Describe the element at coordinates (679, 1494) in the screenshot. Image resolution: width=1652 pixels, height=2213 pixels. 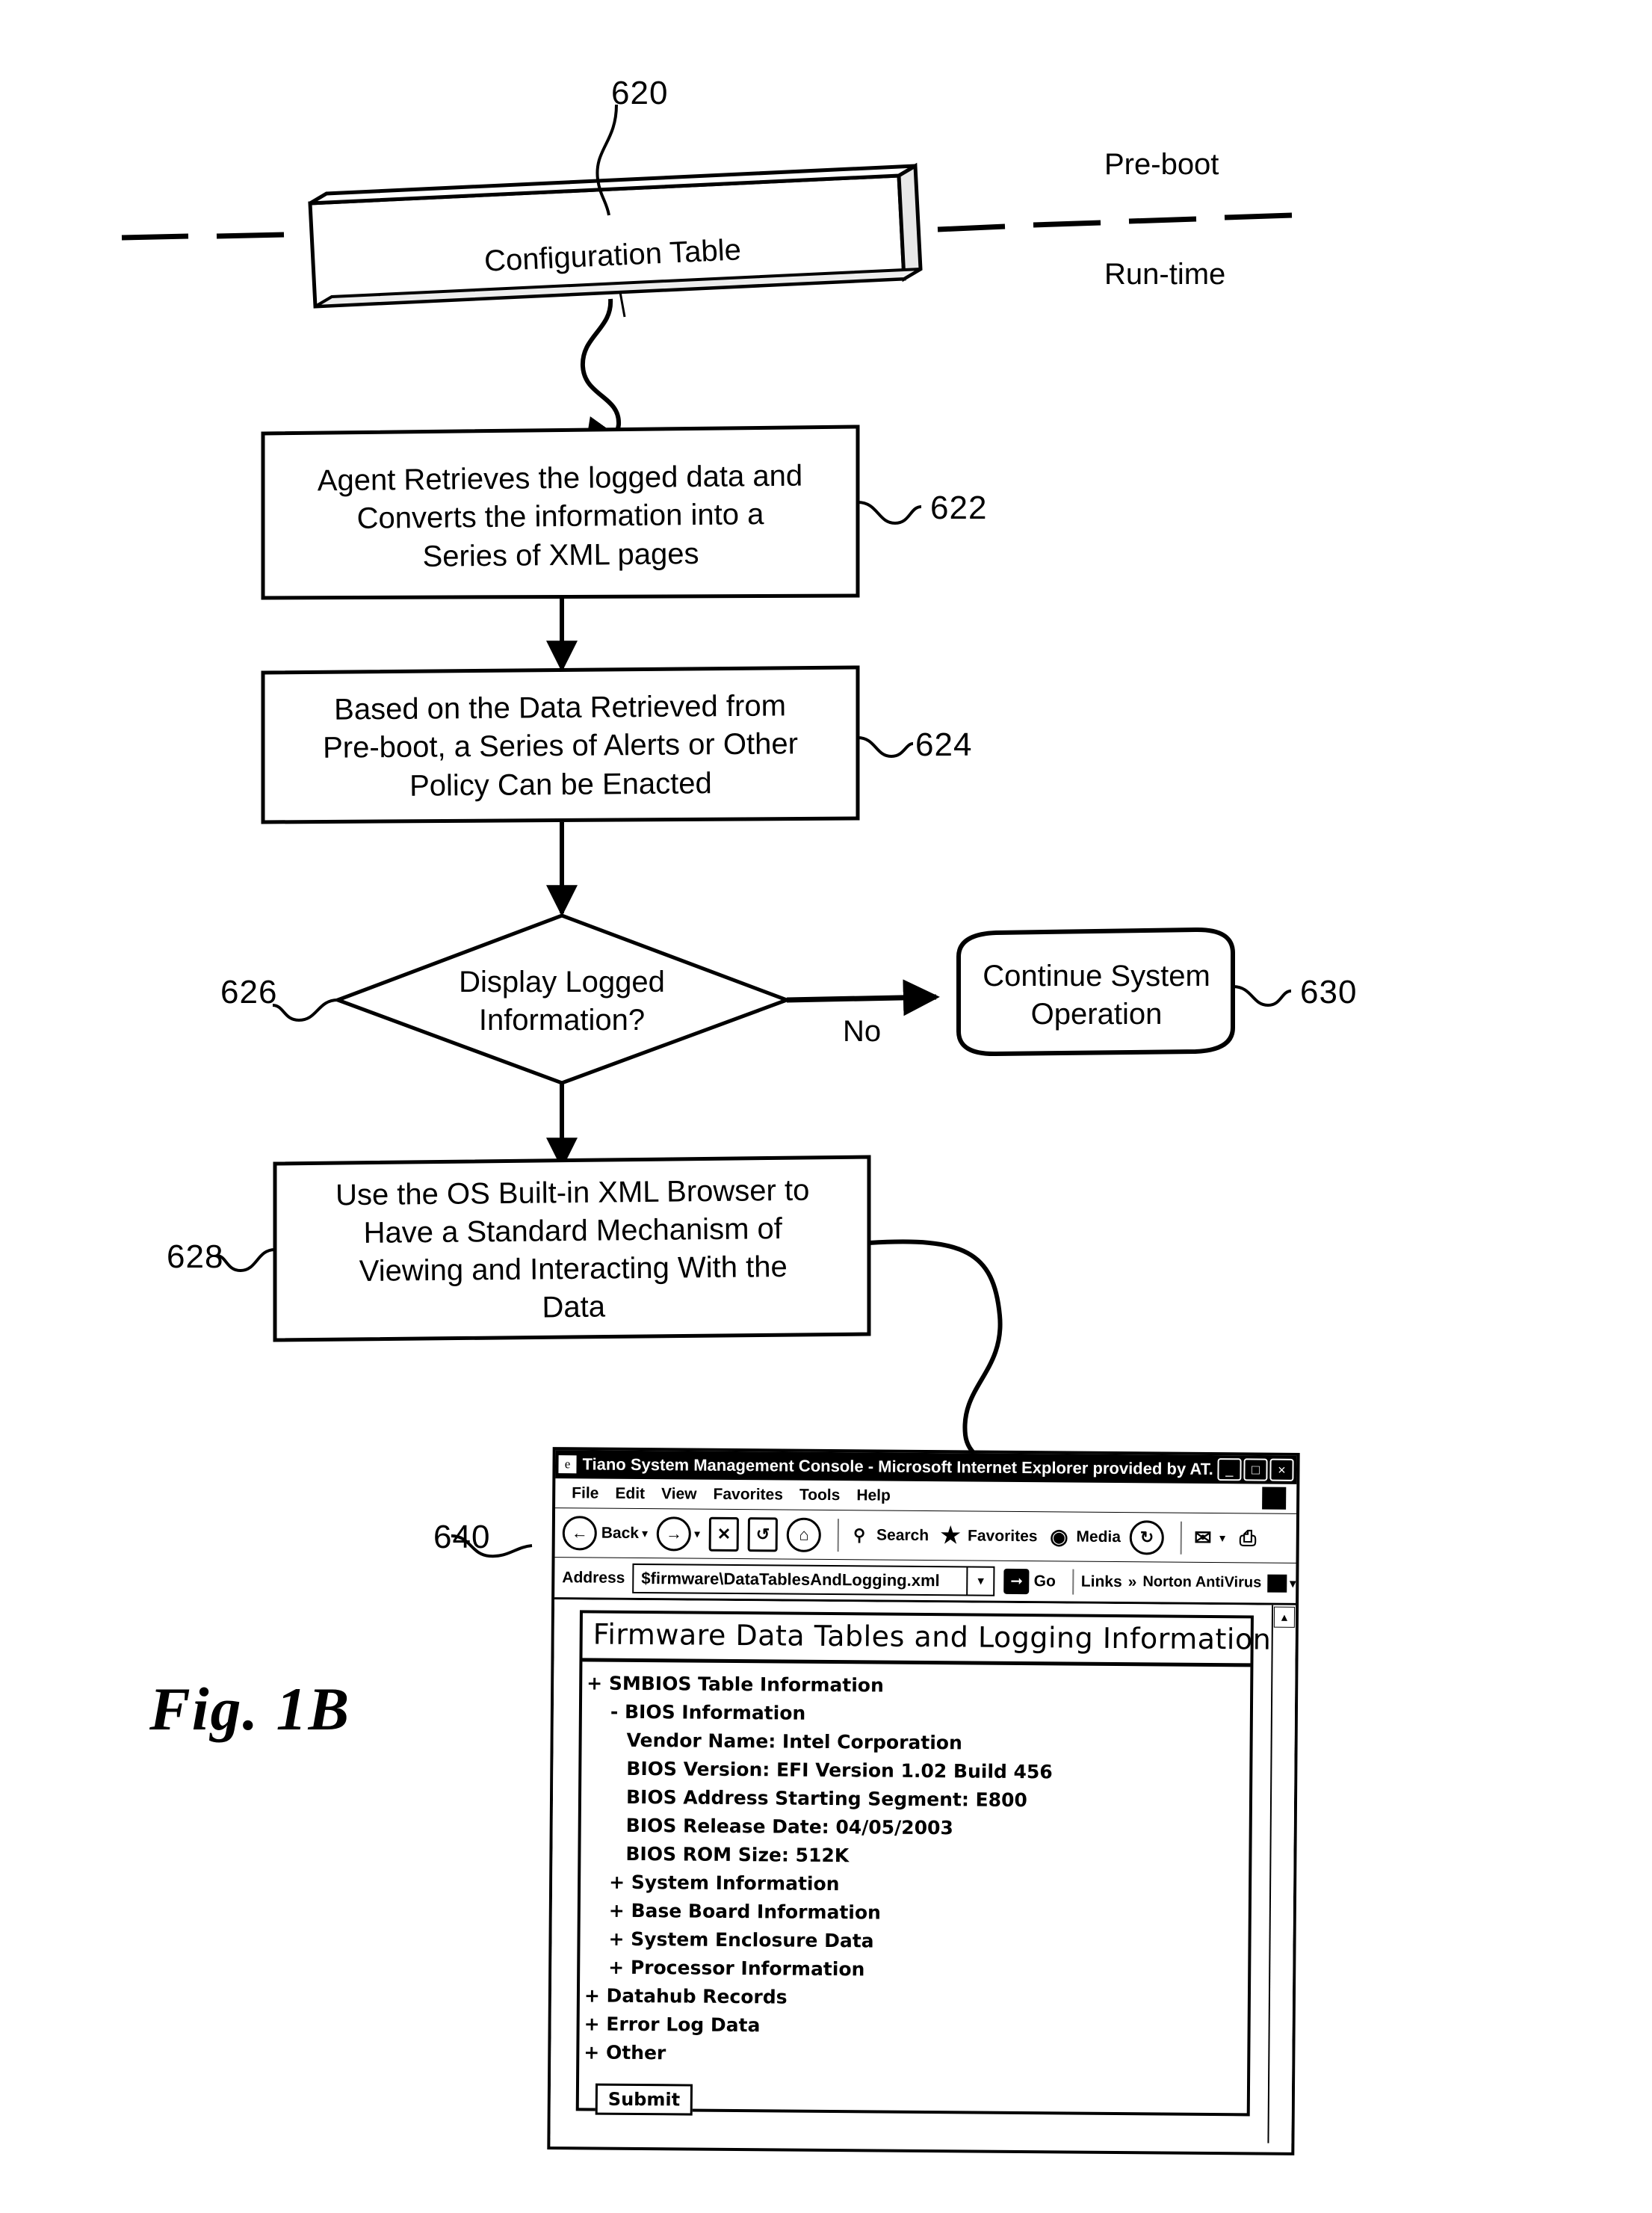
I see `menu-item-view: View` at that location.